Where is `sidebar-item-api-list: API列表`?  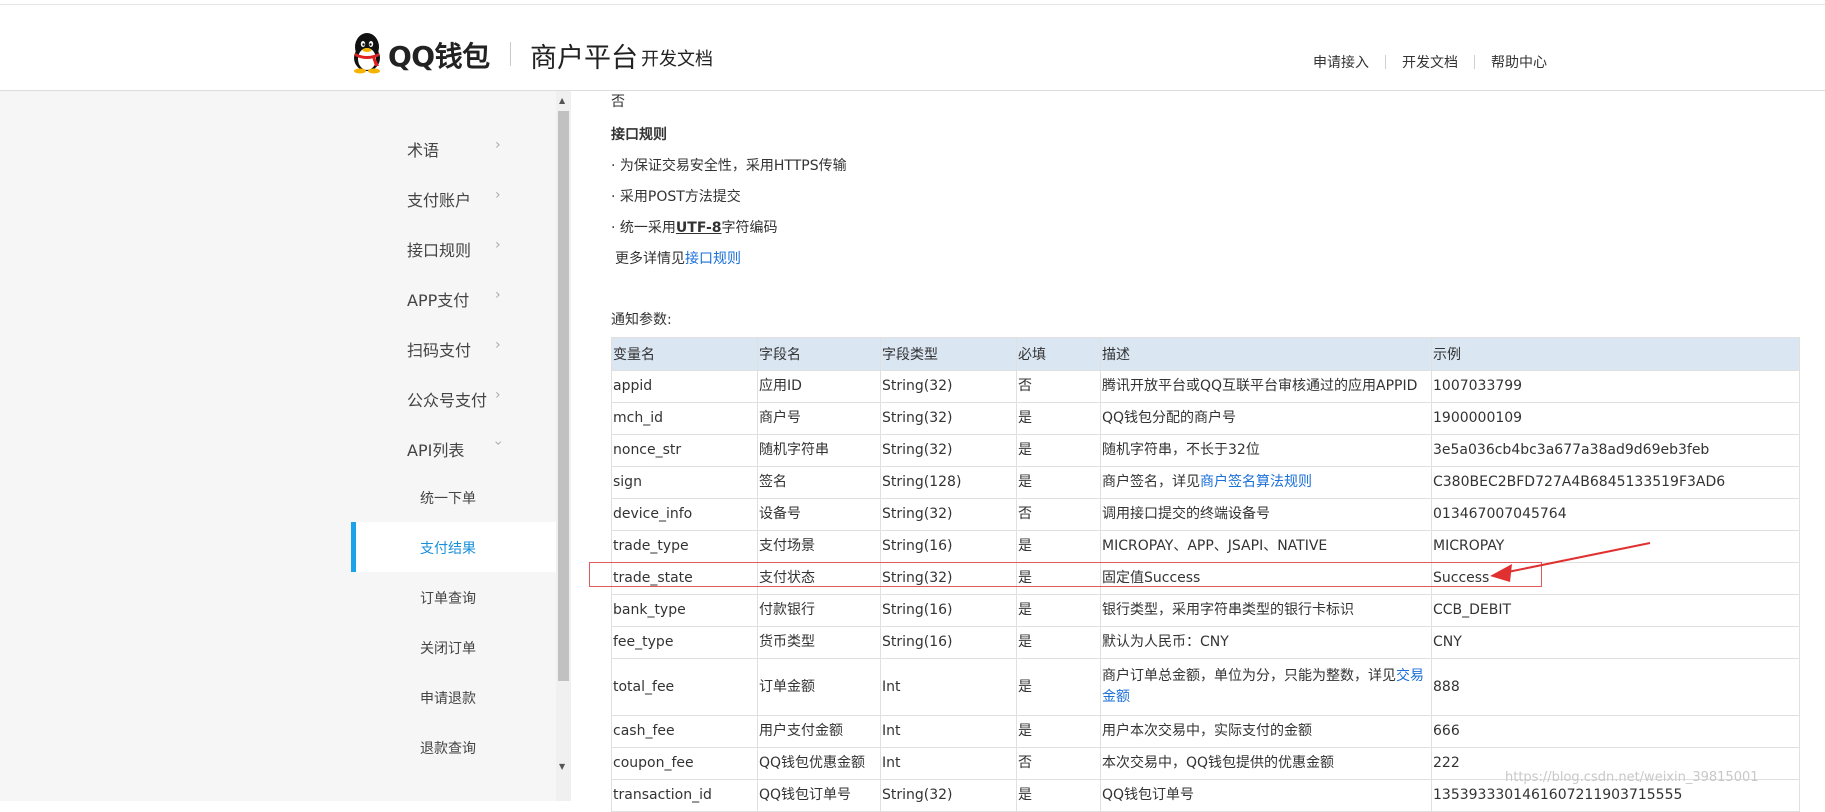
sidebar-item-api-list: API列表 is located at coordinates (482, 449).